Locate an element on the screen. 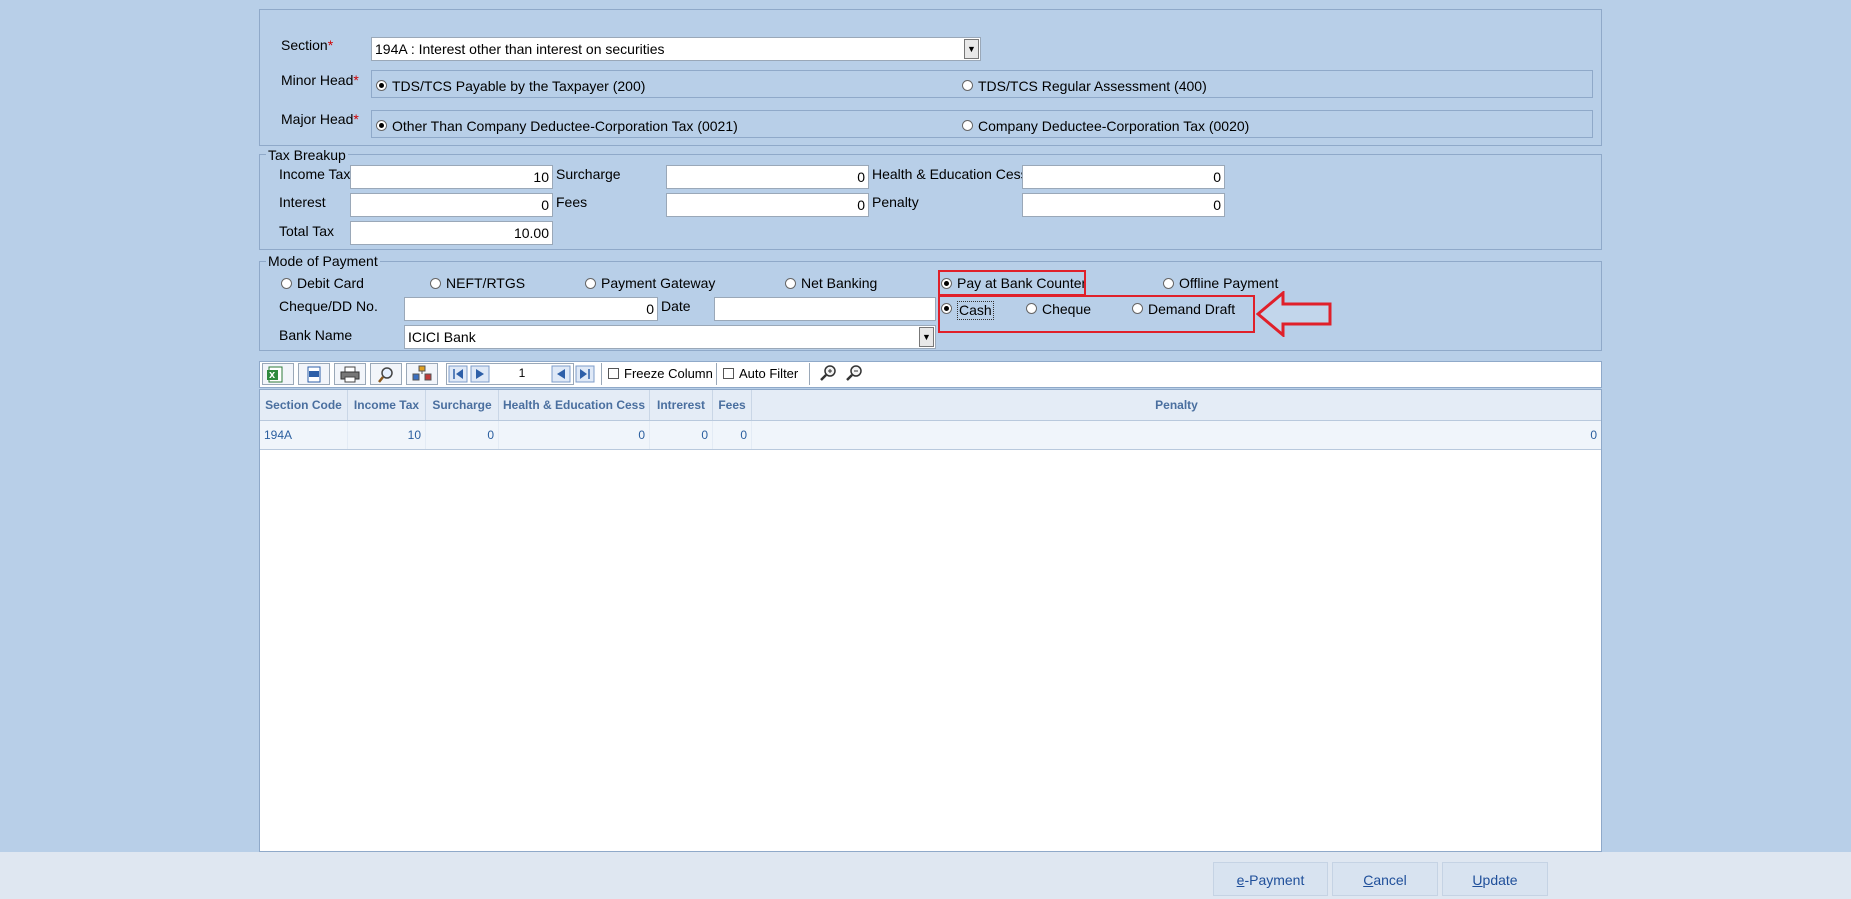 The image size is (1851, 899). auto-filter-checkbox is located at coordinates (728, 373).